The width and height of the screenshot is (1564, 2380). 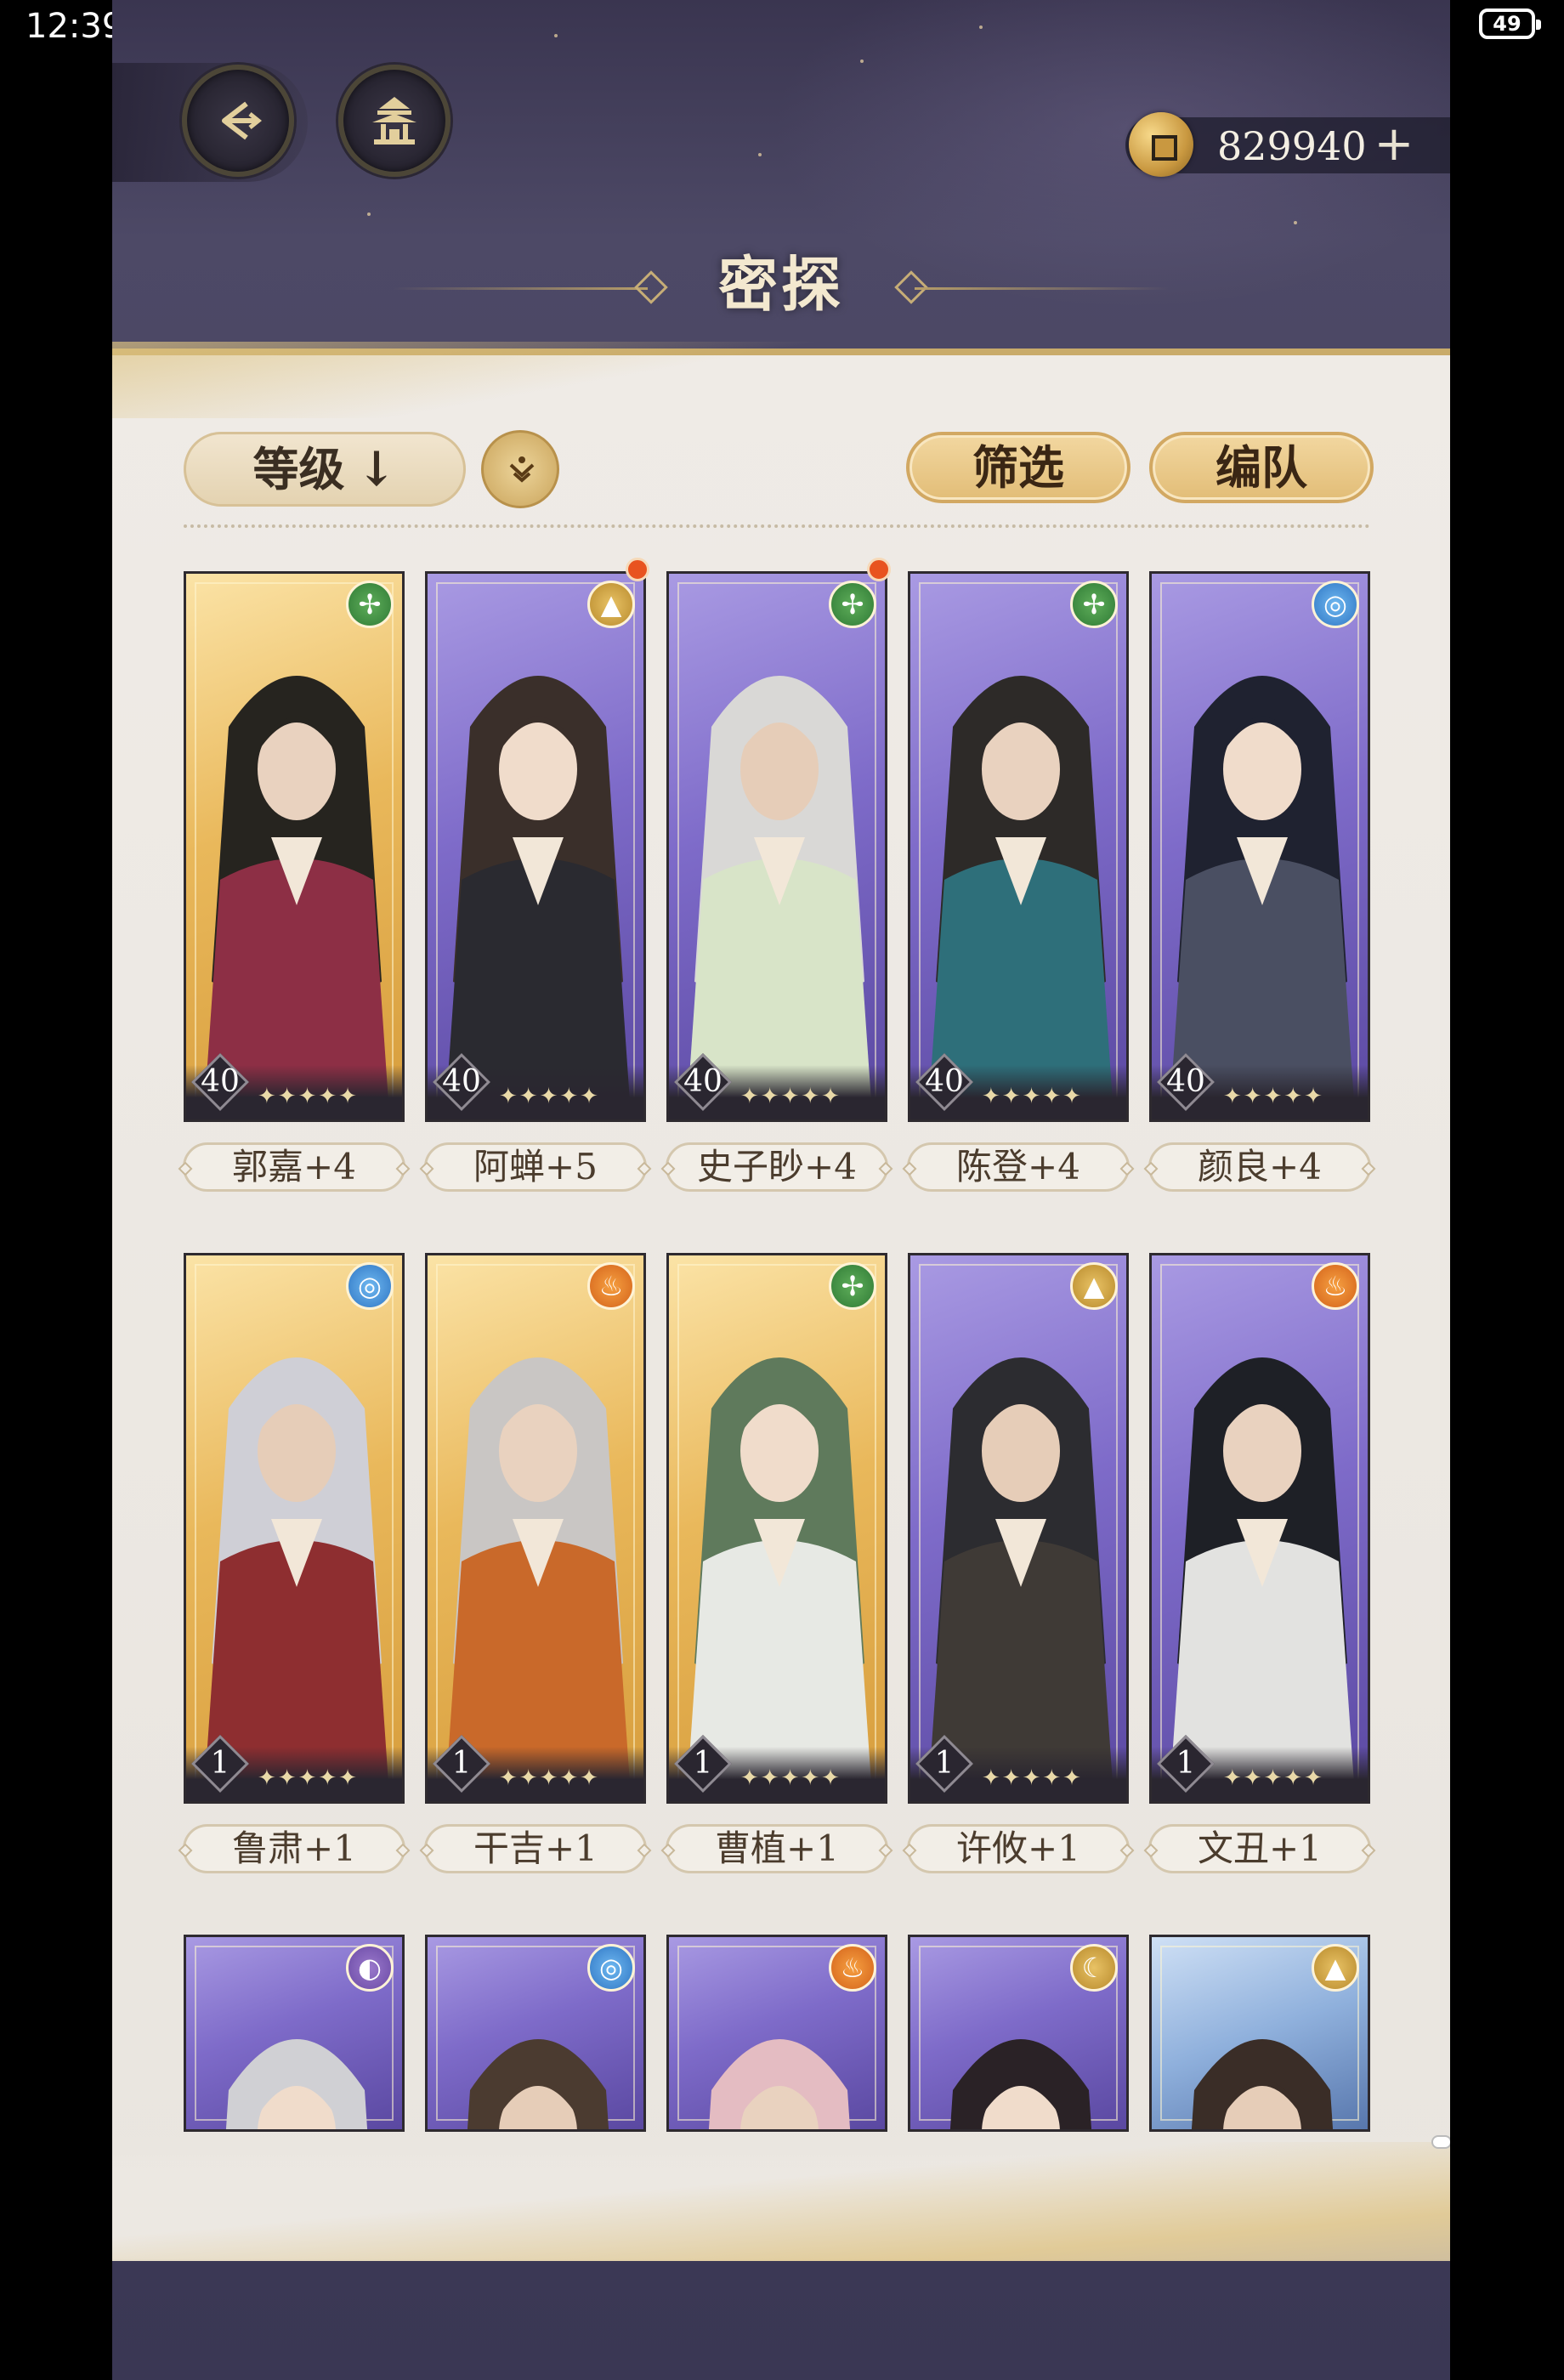 What do you see at coordinates (781, 284) in the screenshot?
I see `page-title: 密探` at bounding box center [781, 284].